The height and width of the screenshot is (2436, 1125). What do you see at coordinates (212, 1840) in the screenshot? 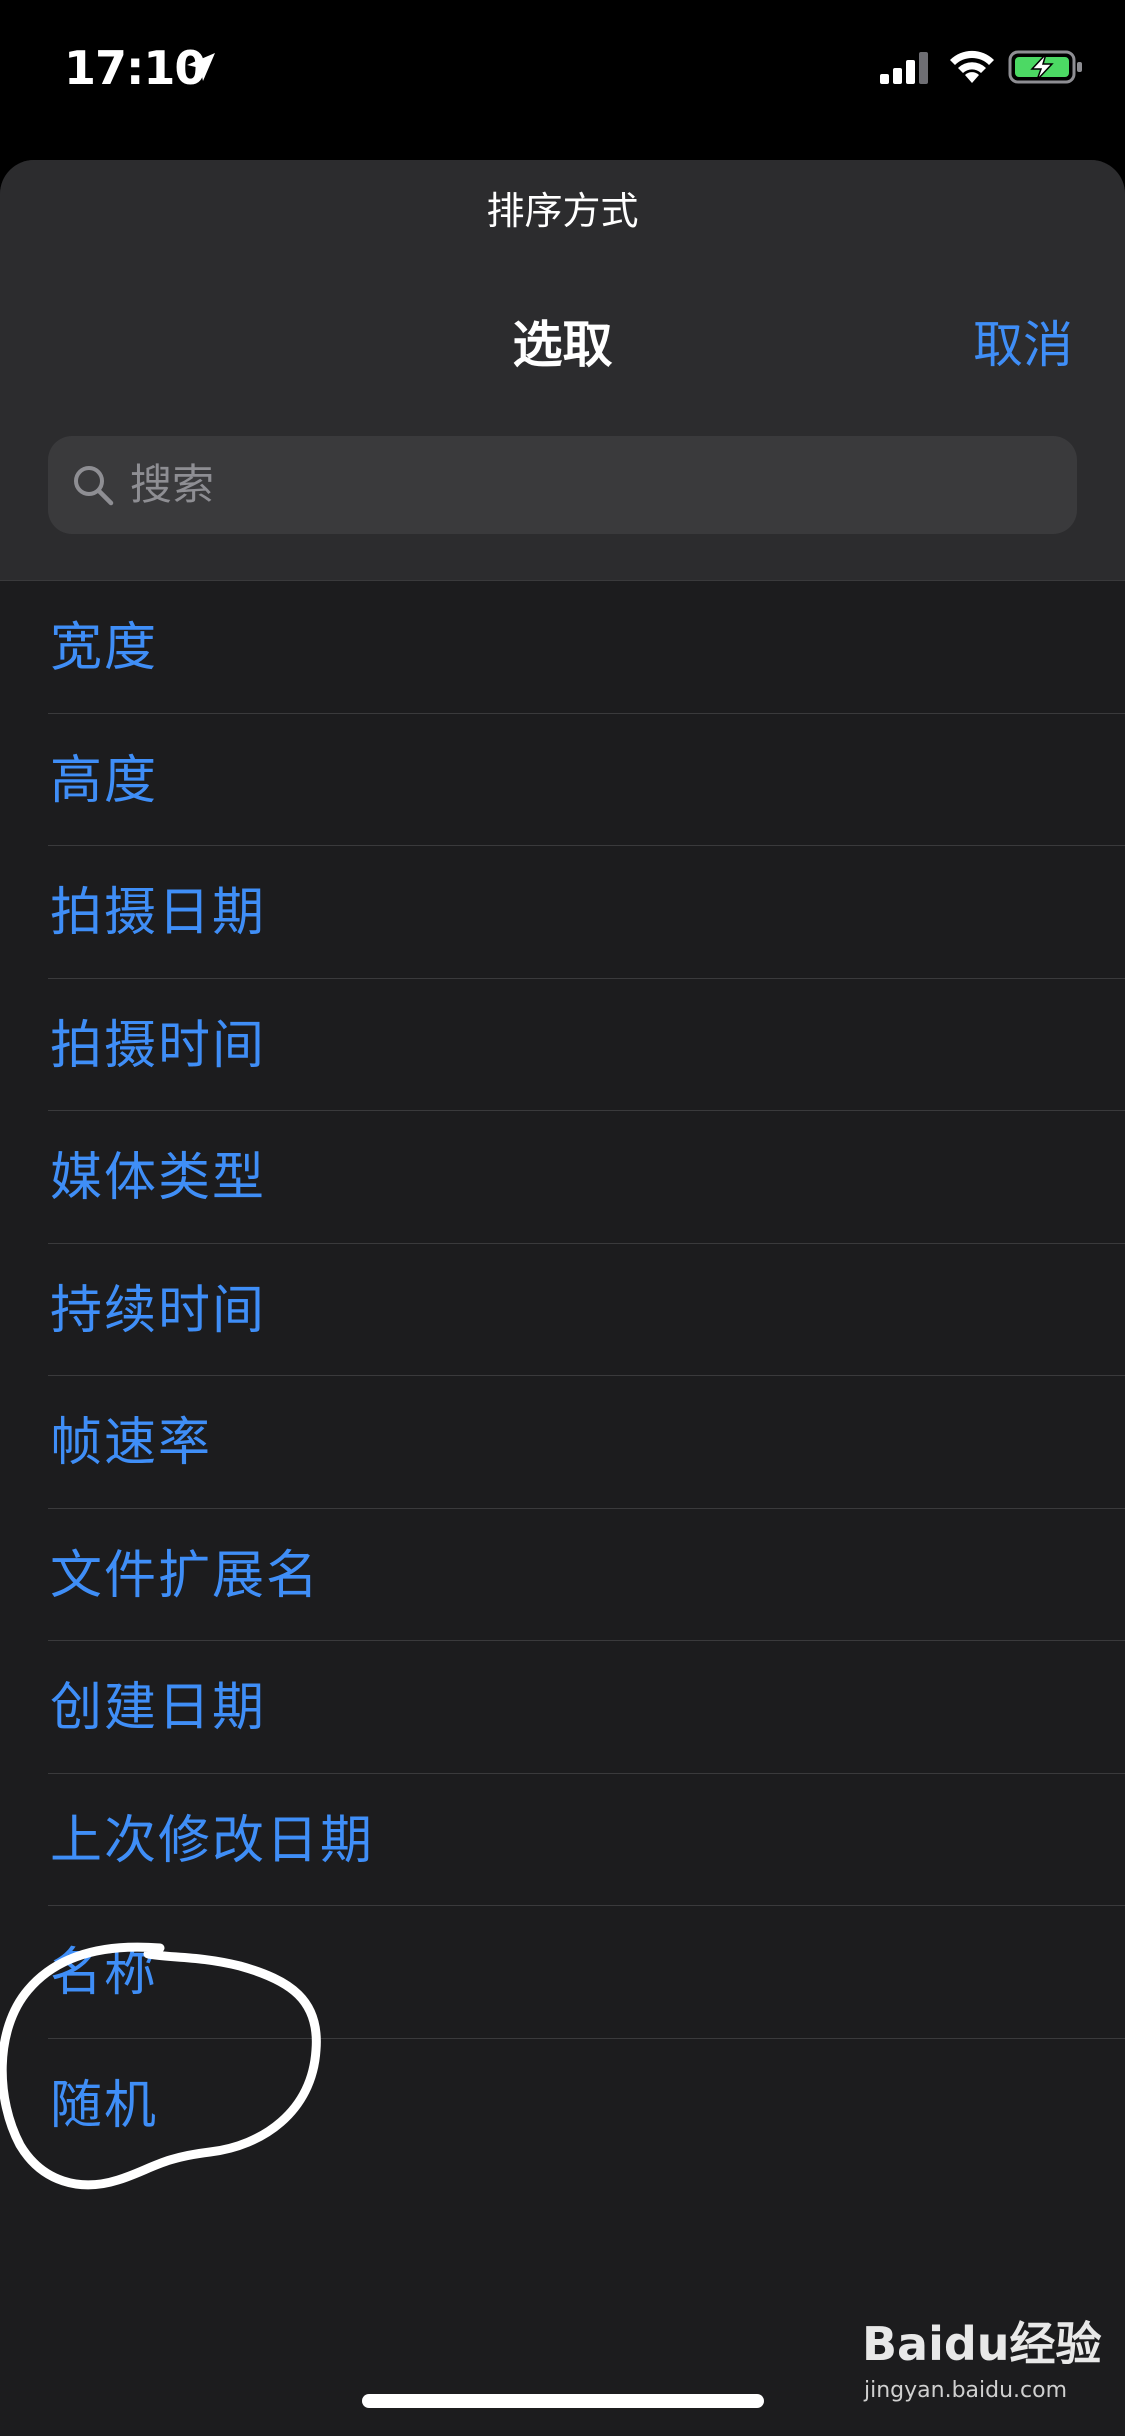
I see `option-label: 上次修改日期` at bounding box center [212, 1840].